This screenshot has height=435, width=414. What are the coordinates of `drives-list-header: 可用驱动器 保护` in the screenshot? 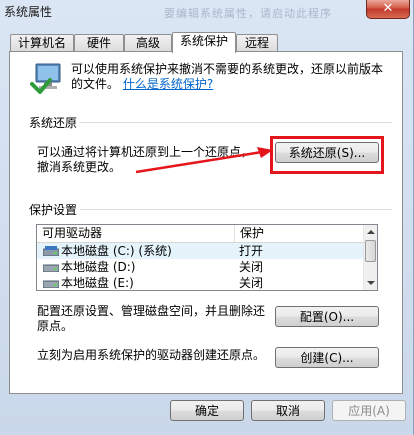 It's located at (200, 234).